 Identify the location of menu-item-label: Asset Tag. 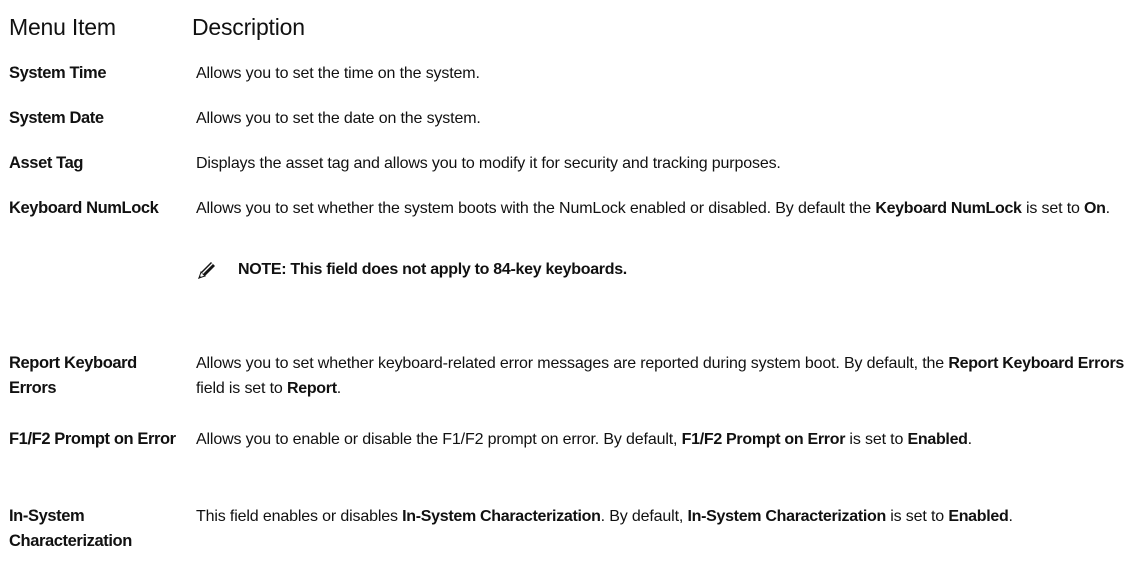
(46, 163).